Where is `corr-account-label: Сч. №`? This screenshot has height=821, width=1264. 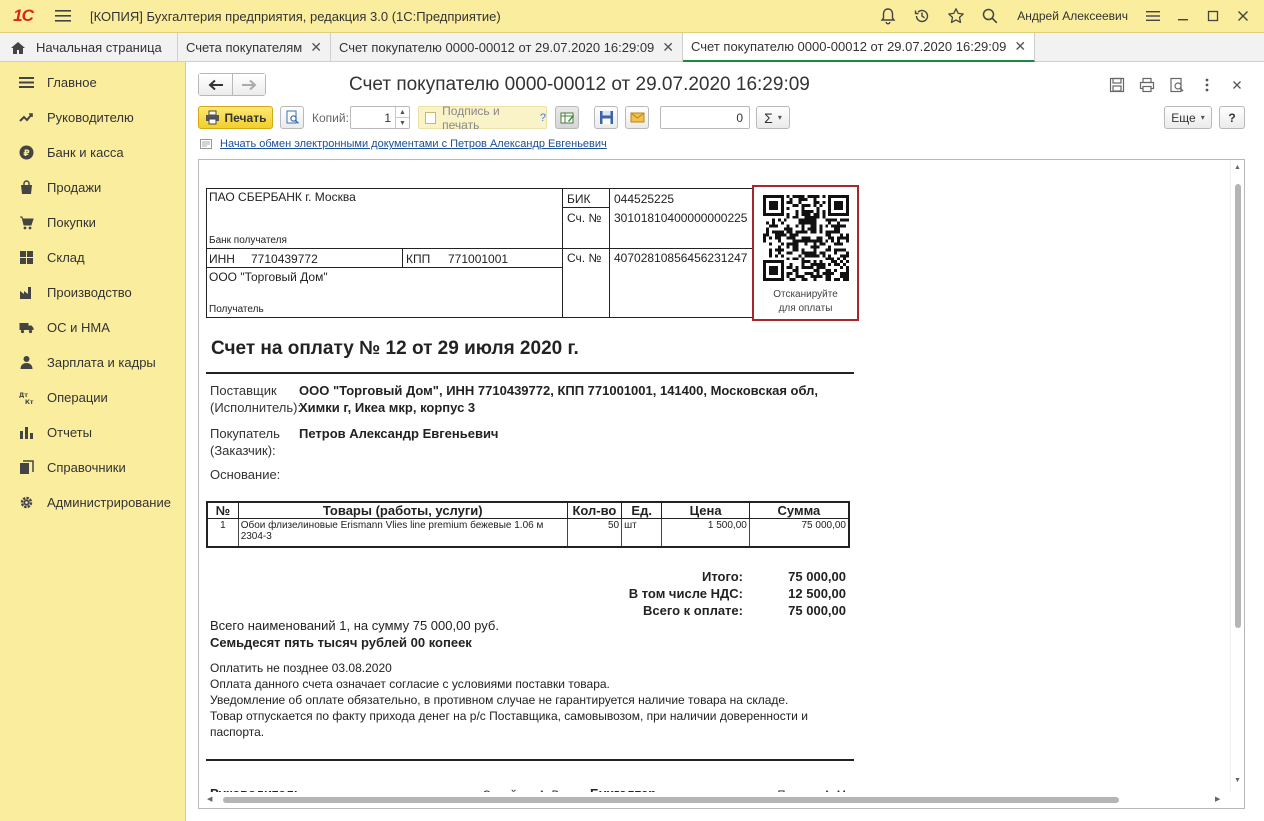
corr-account-label: Сч. № is located at coordinates (584, 218).